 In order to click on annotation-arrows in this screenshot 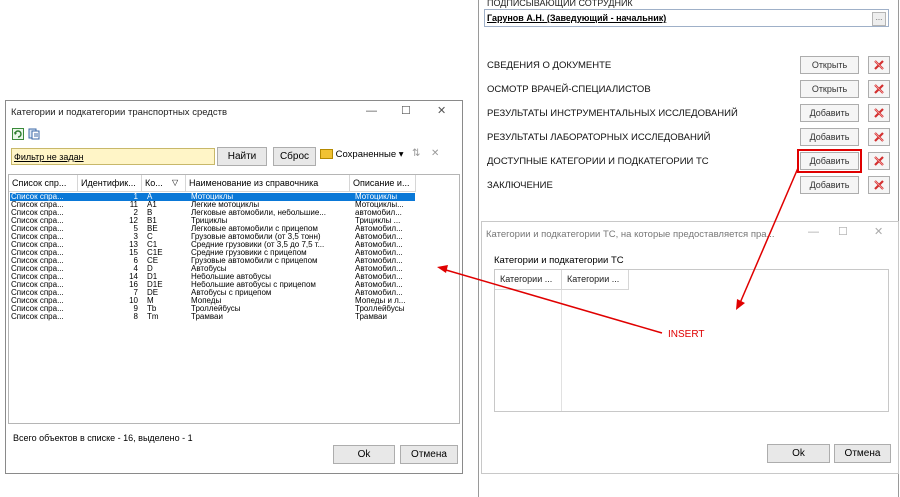, I will do `click(618, 250)`.